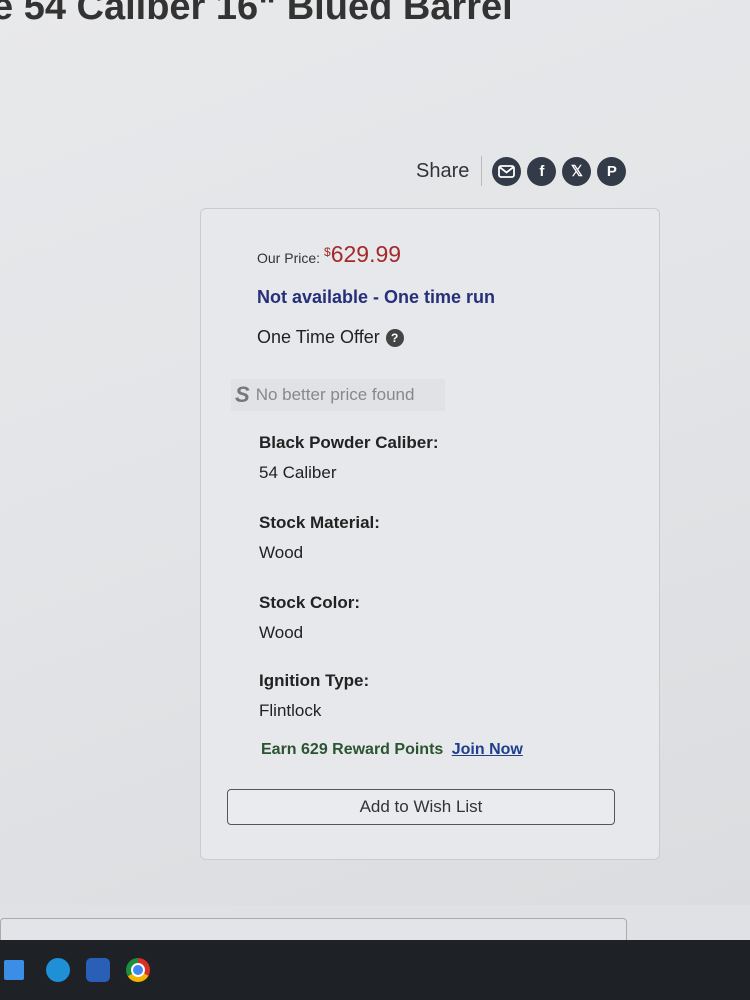  I want to click on pinterest-icon: P, so click(612, 171).